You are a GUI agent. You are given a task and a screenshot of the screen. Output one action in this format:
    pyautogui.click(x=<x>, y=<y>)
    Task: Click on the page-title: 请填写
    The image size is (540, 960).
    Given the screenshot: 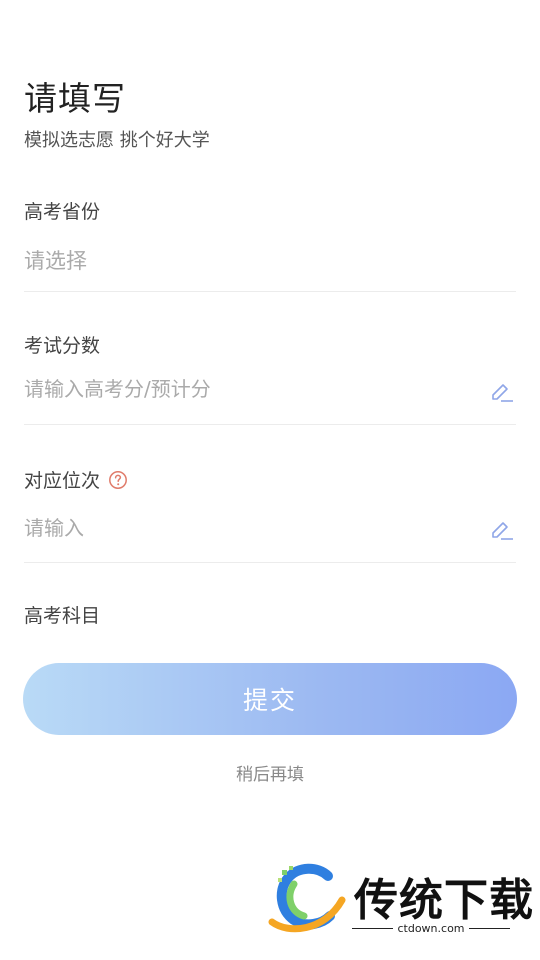 What is the action you would take?
    pyautogui.click(x=75, y=98)
    